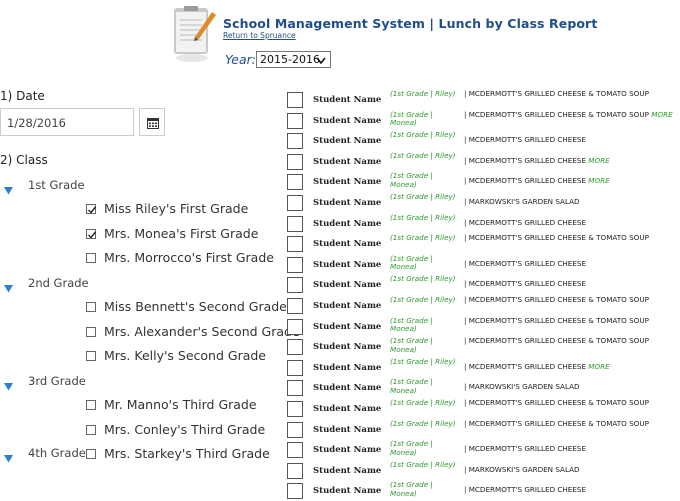 This screenshot has width=680, height=501. Describe the element at coordinates (290, 59) in the screenshot. I see `year-select-value: 2015-2016` at that location.